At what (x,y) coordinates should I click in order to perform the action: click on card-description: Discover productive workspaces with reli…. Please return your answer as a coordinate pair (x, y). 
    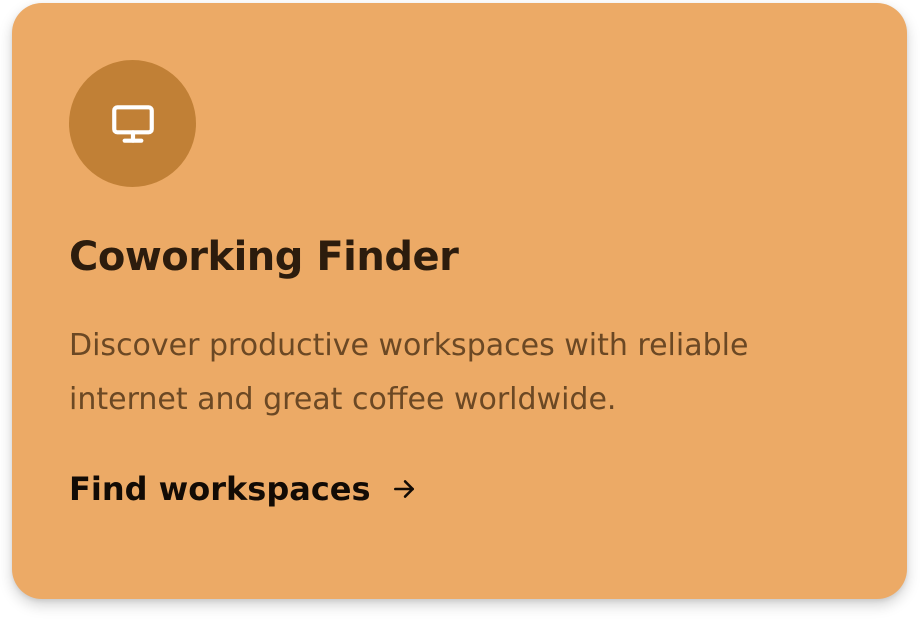
    Looking at the image, I should click on (409, 372).